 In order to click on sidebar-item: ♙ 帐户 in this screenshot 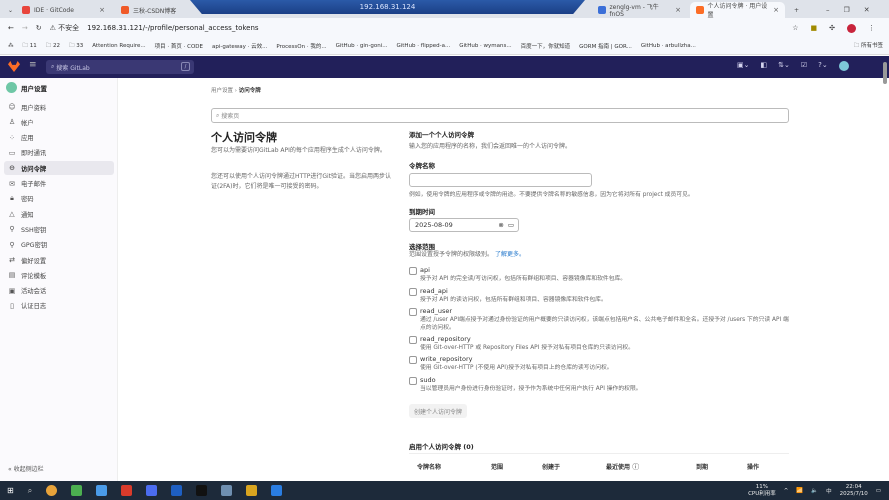, I will do `click(59, 122)`.